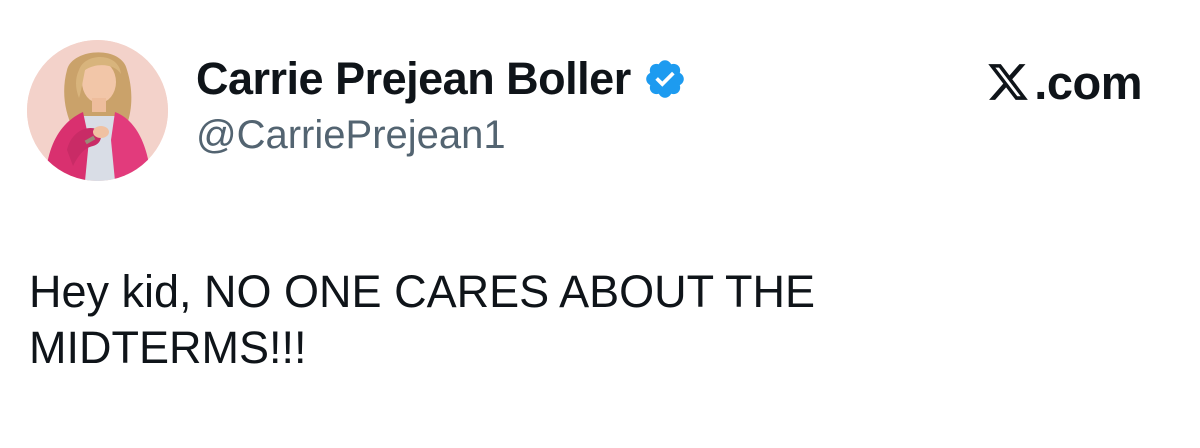 Image resolution: width=1200 pixels, height=448 pixels. What do you see at coordinates (665, 79) in the screenshot?
I see `verified-badge-icon` at bounding box center [665, 79].